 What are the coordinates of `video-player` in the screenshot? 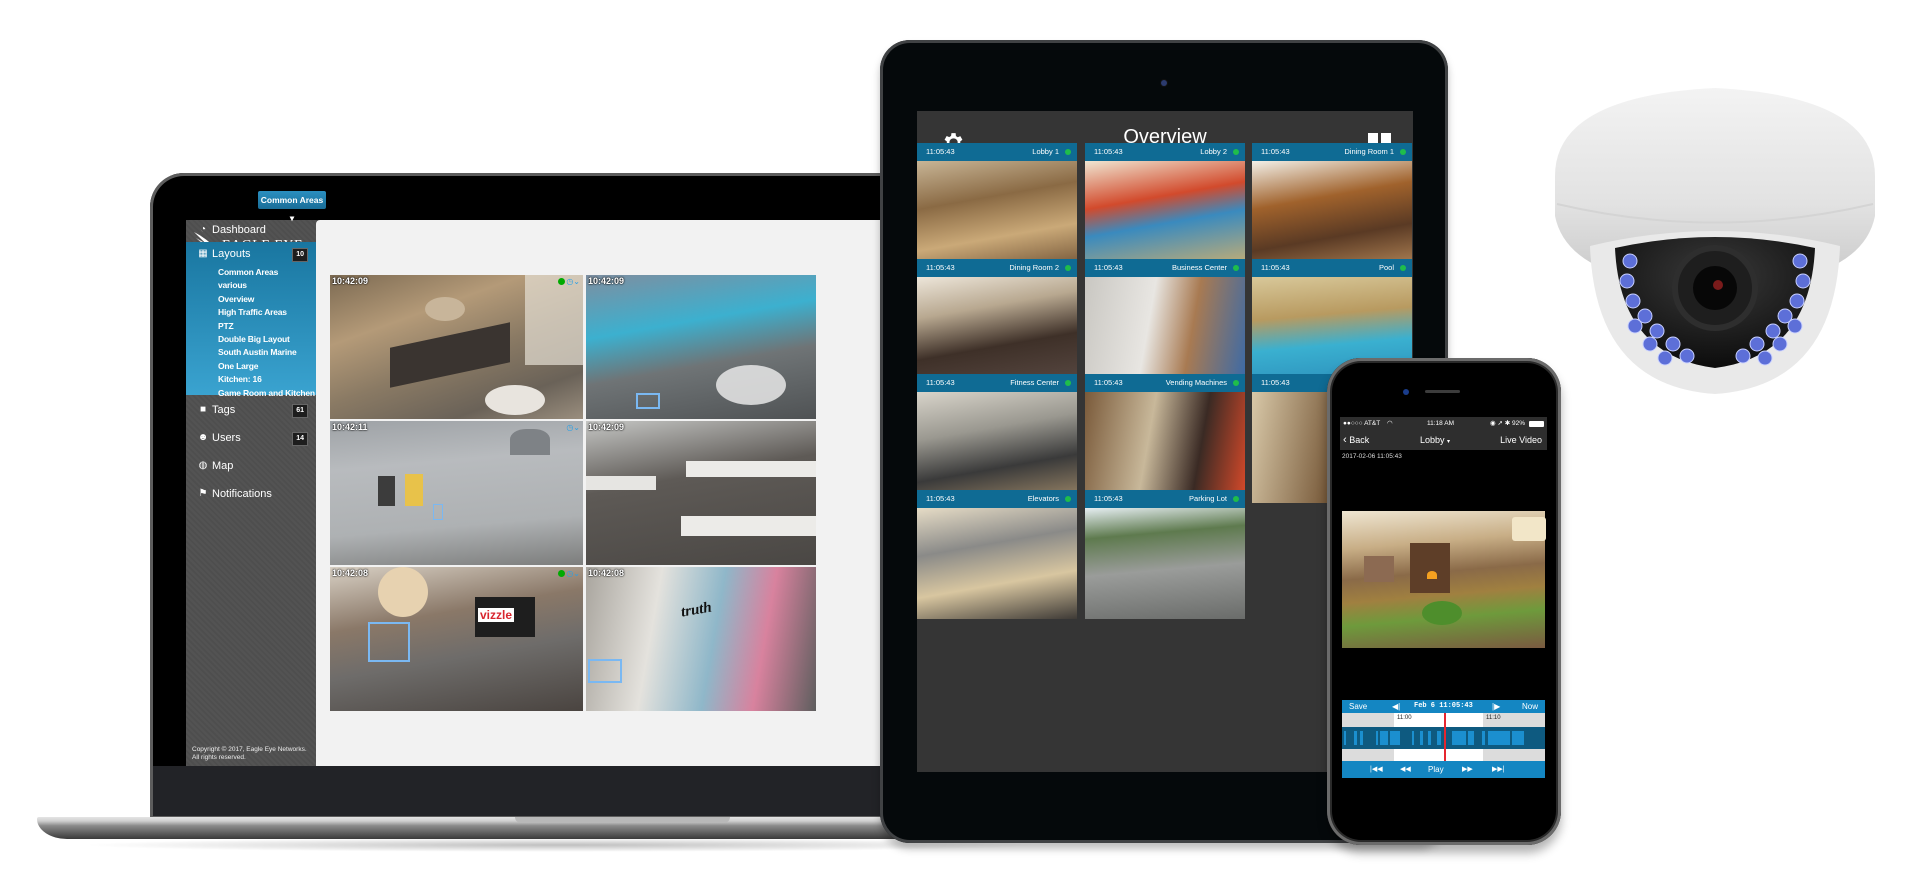 It's located at (1444, 579).